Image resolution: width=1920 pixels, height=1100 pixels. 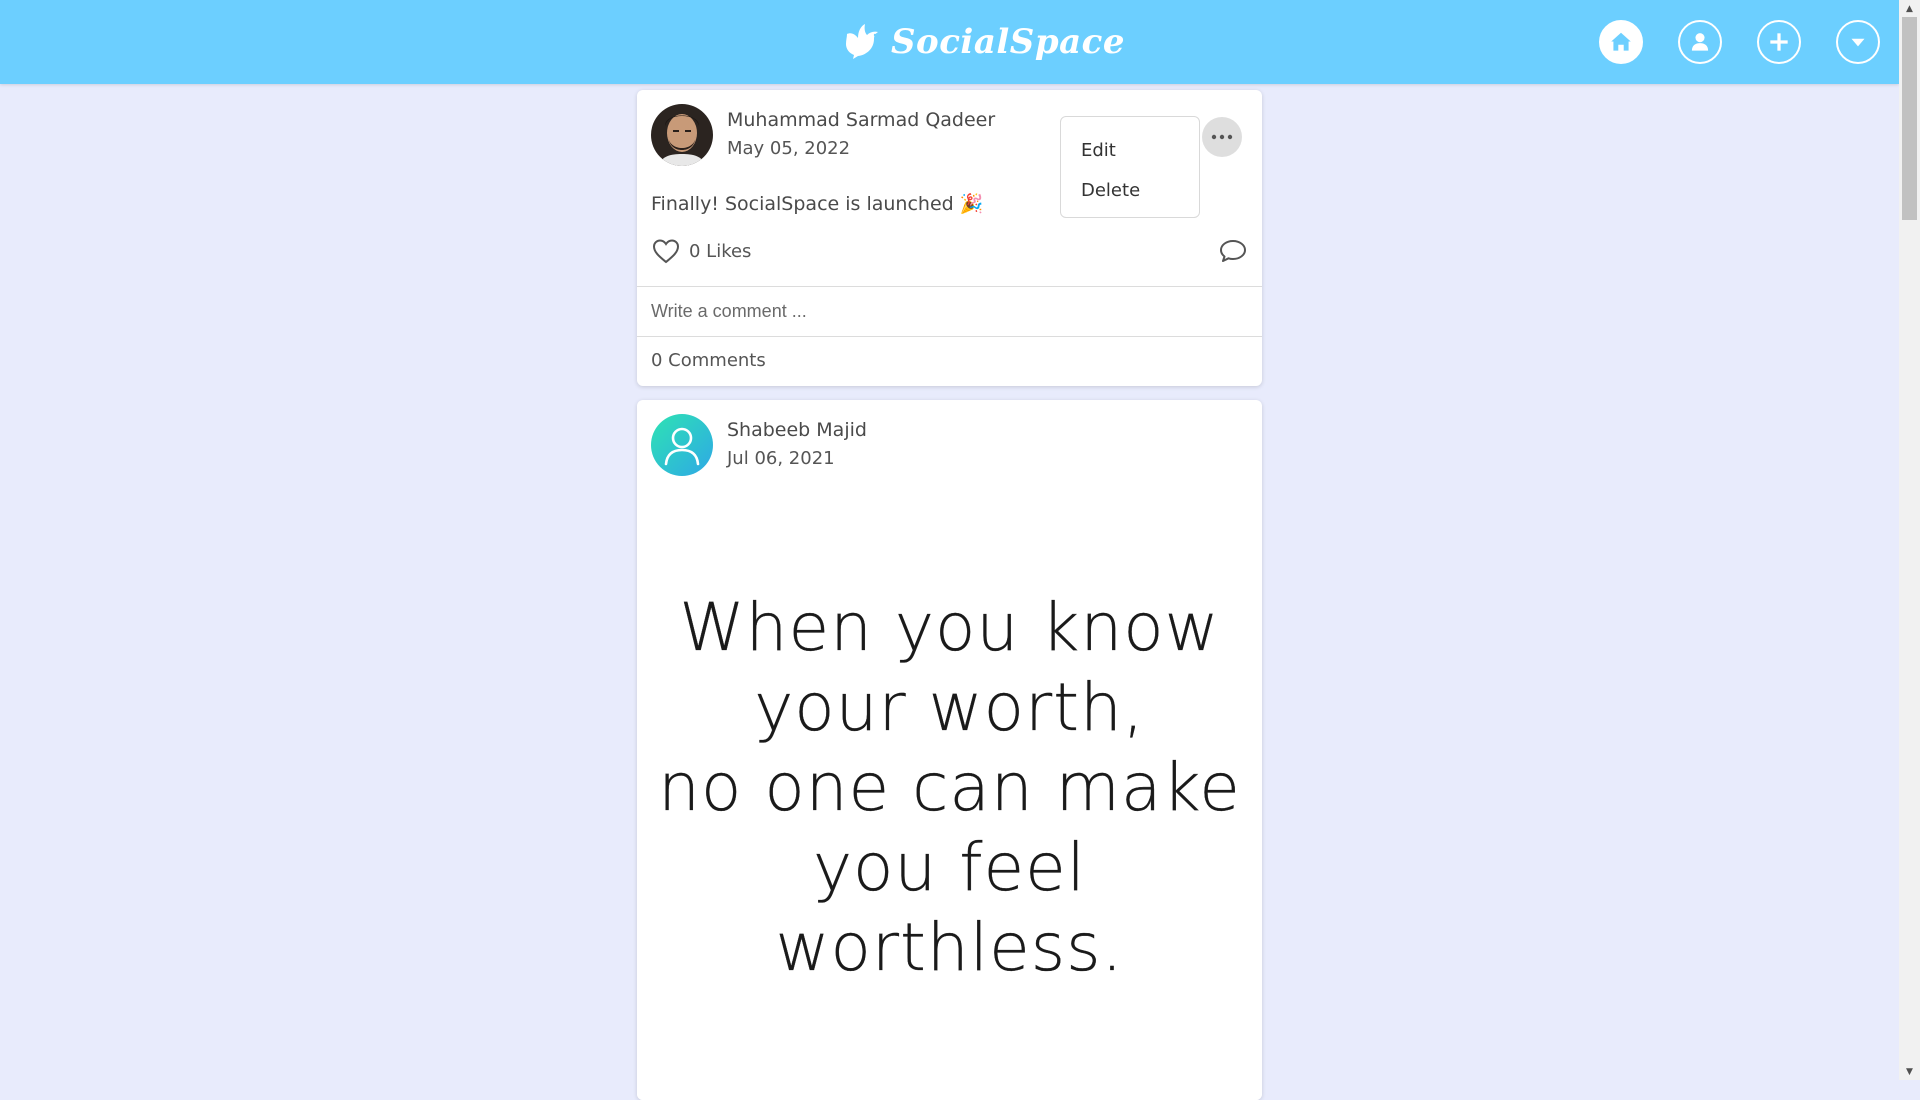 I want to click on edit-menu-item: Edit, so click(x=1130, y=151).